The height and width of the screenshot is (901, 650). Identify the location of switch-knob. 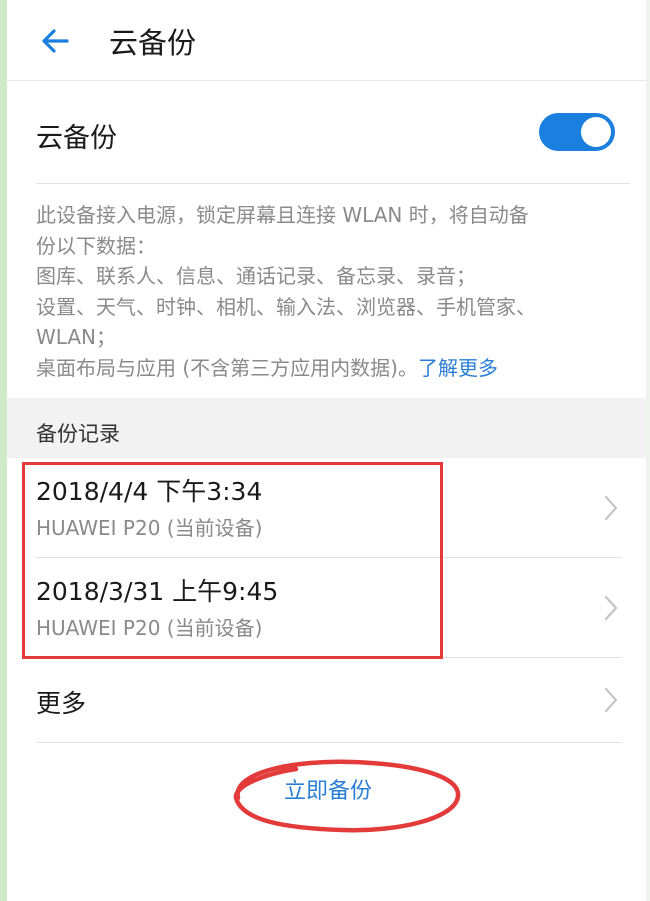
(596, 132).